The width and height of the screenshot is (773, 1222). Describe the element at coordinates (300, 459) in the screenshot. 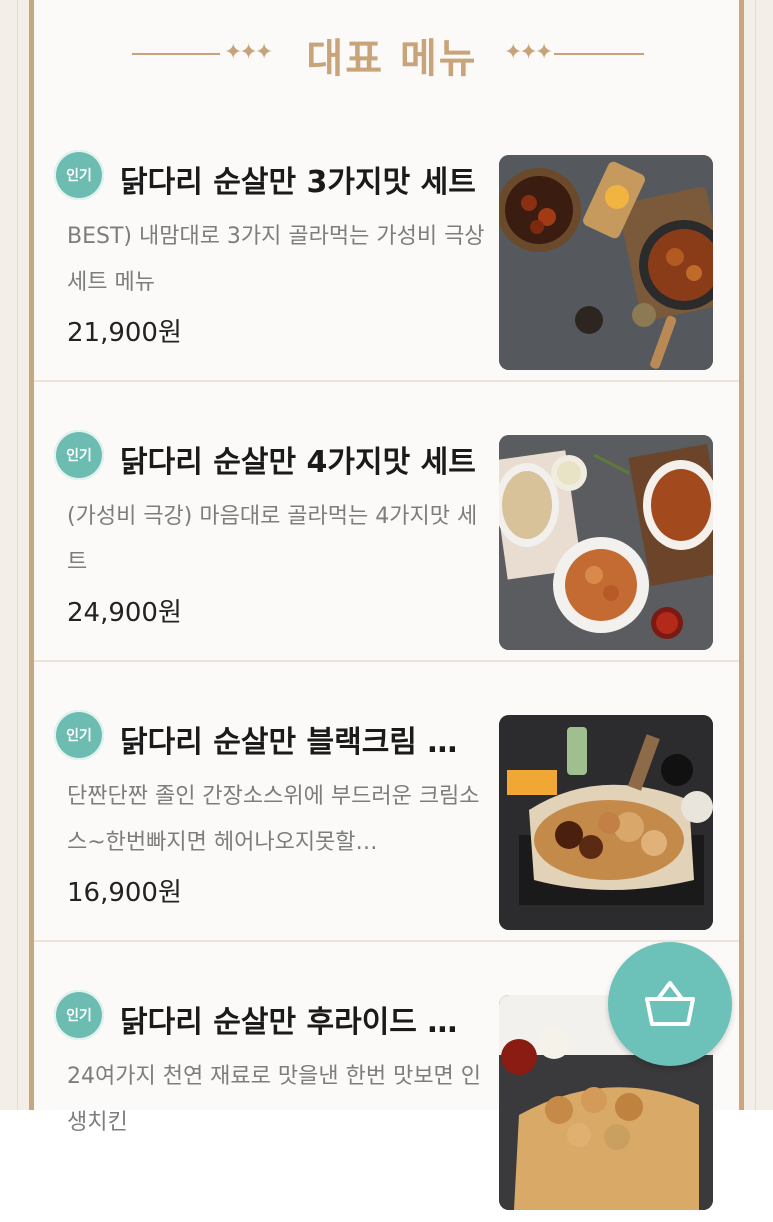

I see `menu-item-name: 닭다리 순살만 4가지맛 세트` at that location.